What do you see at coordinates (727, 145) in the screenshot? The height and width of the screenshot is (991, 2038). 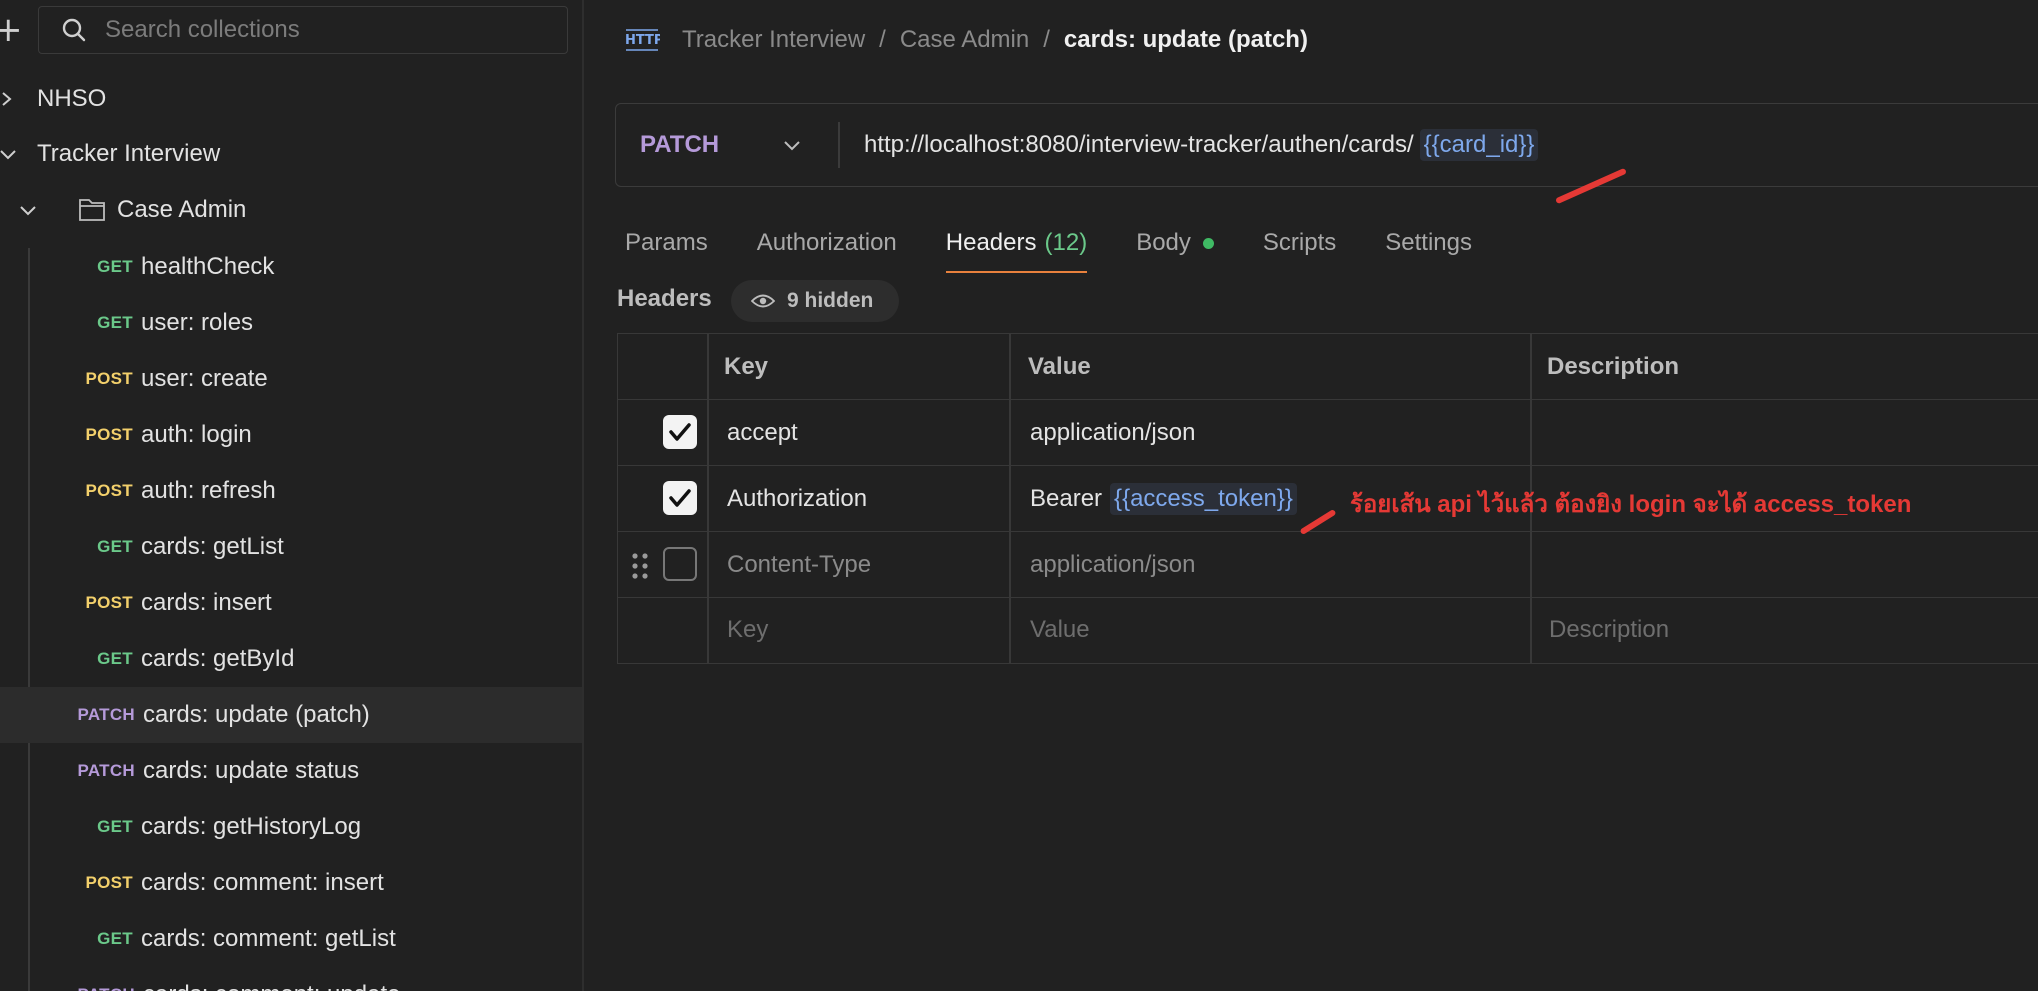 I see `method-select: PATCH` at bounding box center [727, 145].